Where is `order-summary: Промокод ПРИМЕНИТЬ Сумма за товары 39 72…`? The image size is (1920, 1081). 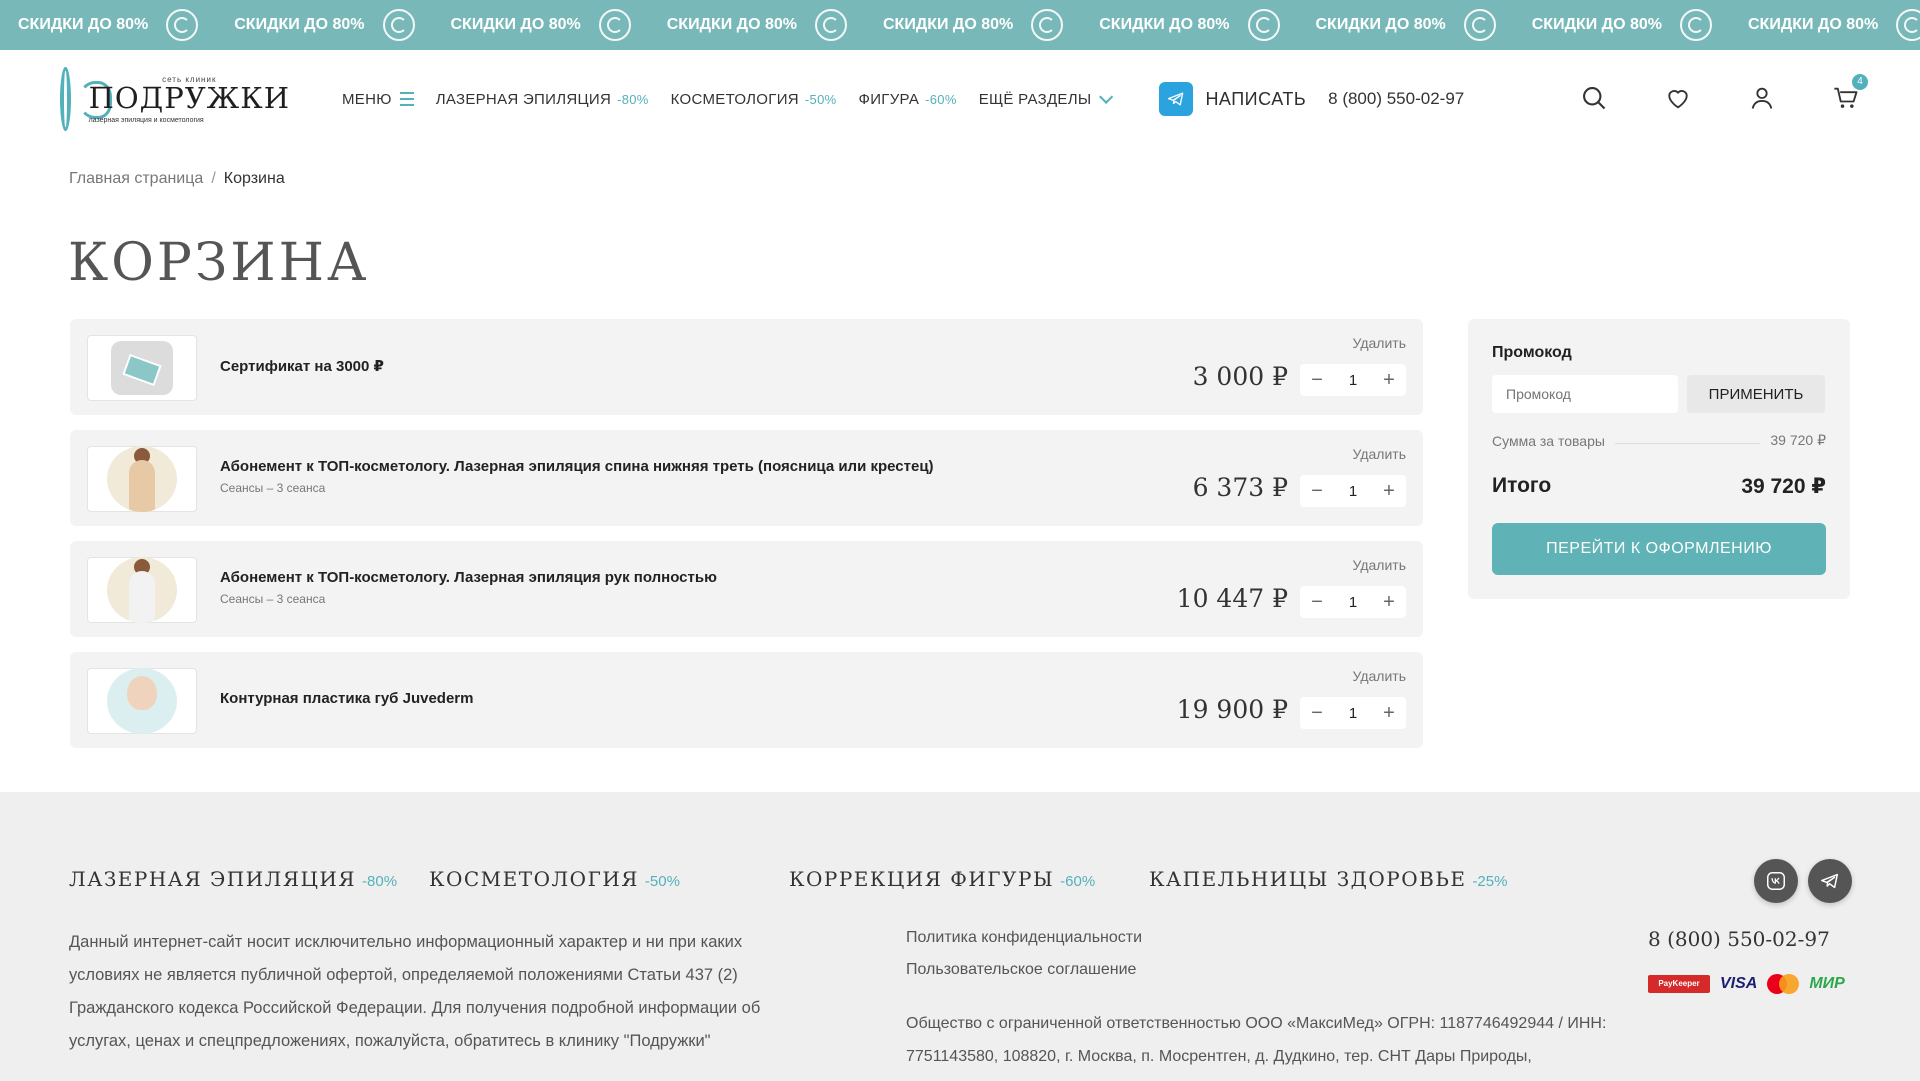
order-summary: Промокод ПРИМЕНИТЬ Сумма за товары 39 72… is located at coordinates (1659, 459).